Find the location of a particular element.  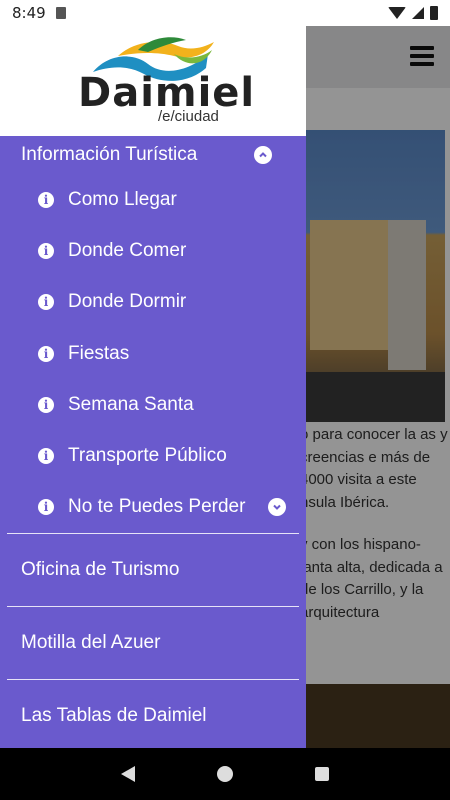

sidebar-item-label: No te Puedes Perder is located at coordinates (157, 507).